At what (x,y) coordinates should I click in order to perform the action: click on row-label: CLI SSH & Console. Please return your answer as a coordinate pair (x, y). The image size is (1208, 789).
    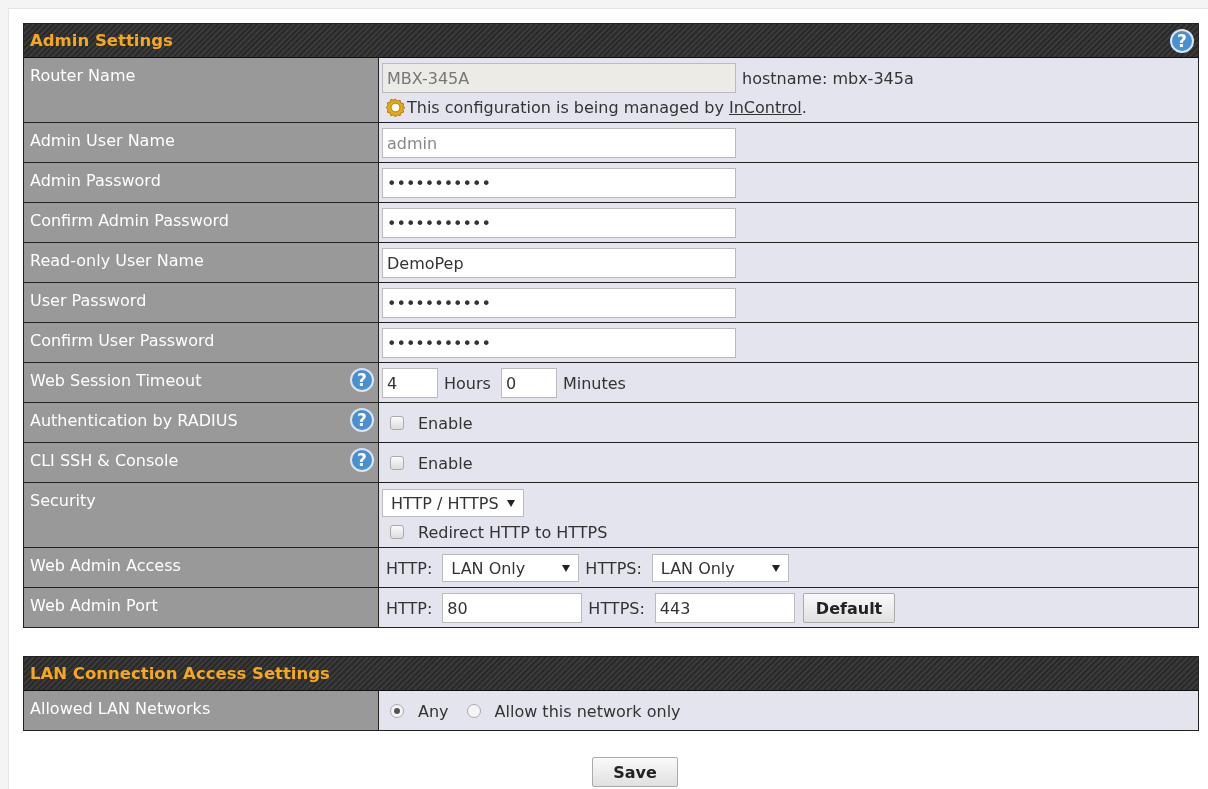
    Looking at the image, I should click on (104, 461).